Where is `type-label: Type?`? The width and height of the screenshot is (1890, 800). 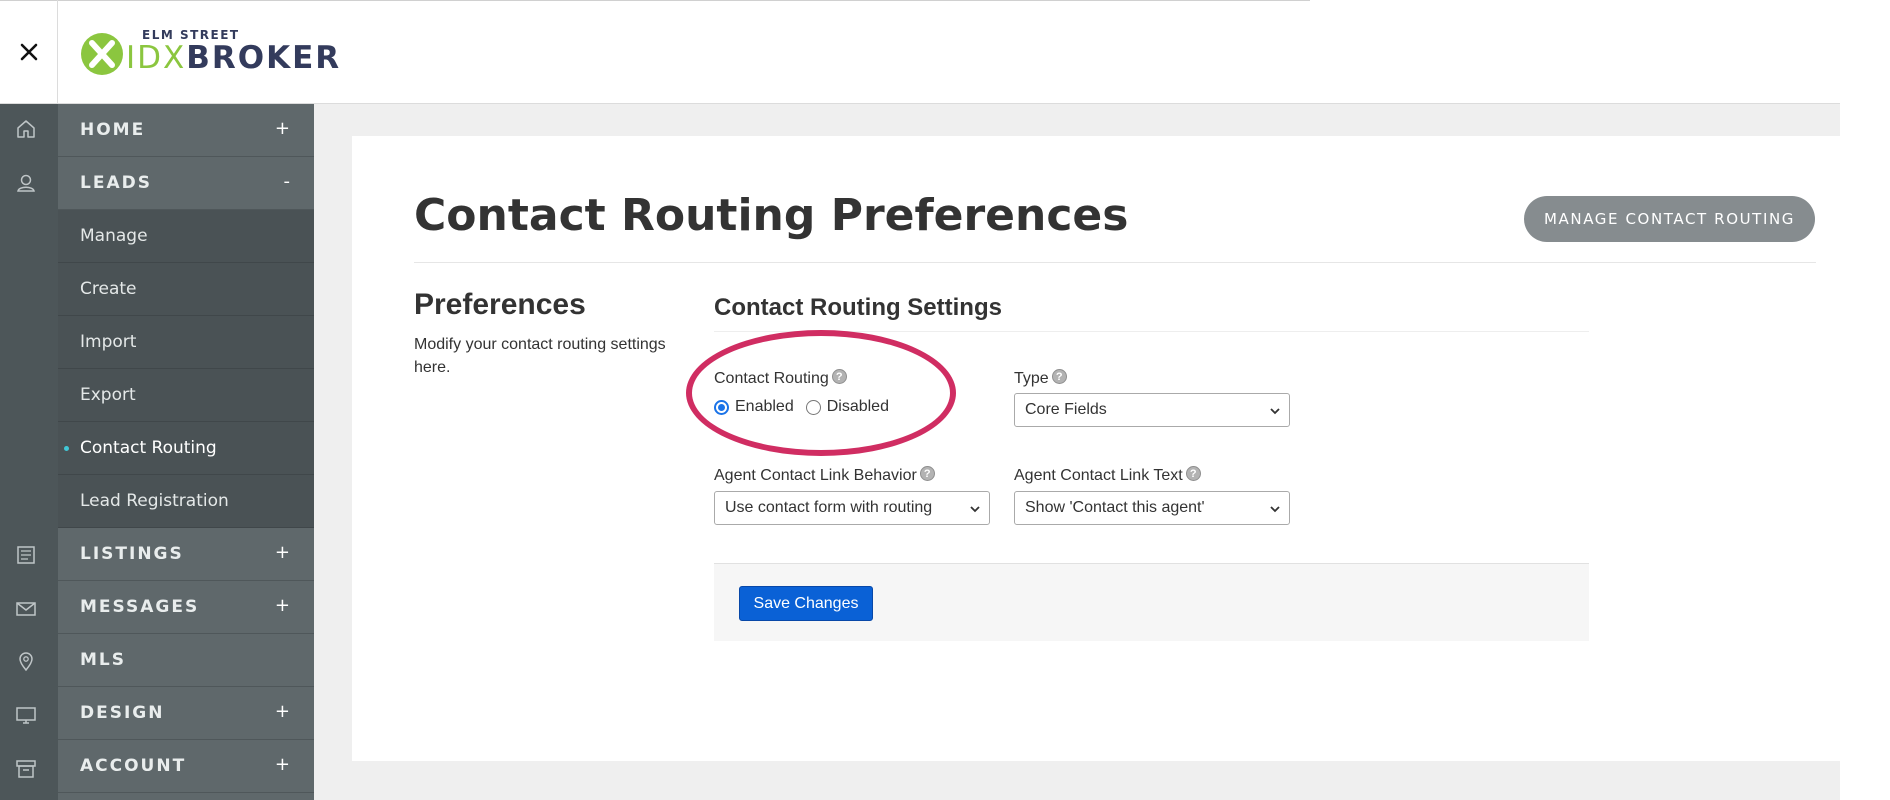 type-label: Type? is located at coordinates (1040, 378).